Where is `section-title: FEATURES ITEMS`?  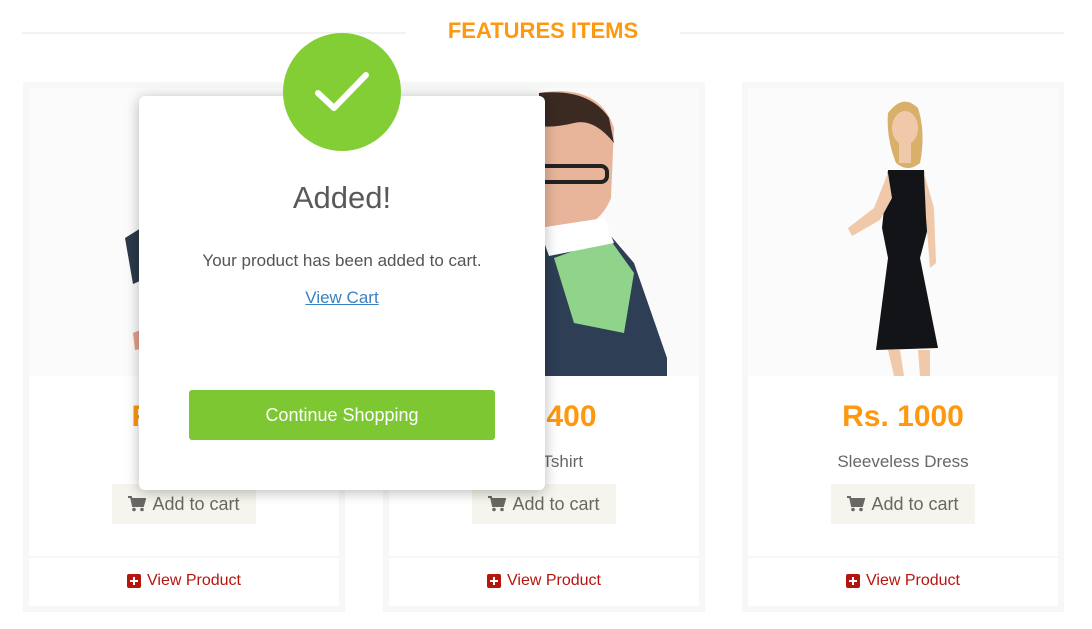 section-title: FEATURES ITEMS is located at coordinates (543, 30).